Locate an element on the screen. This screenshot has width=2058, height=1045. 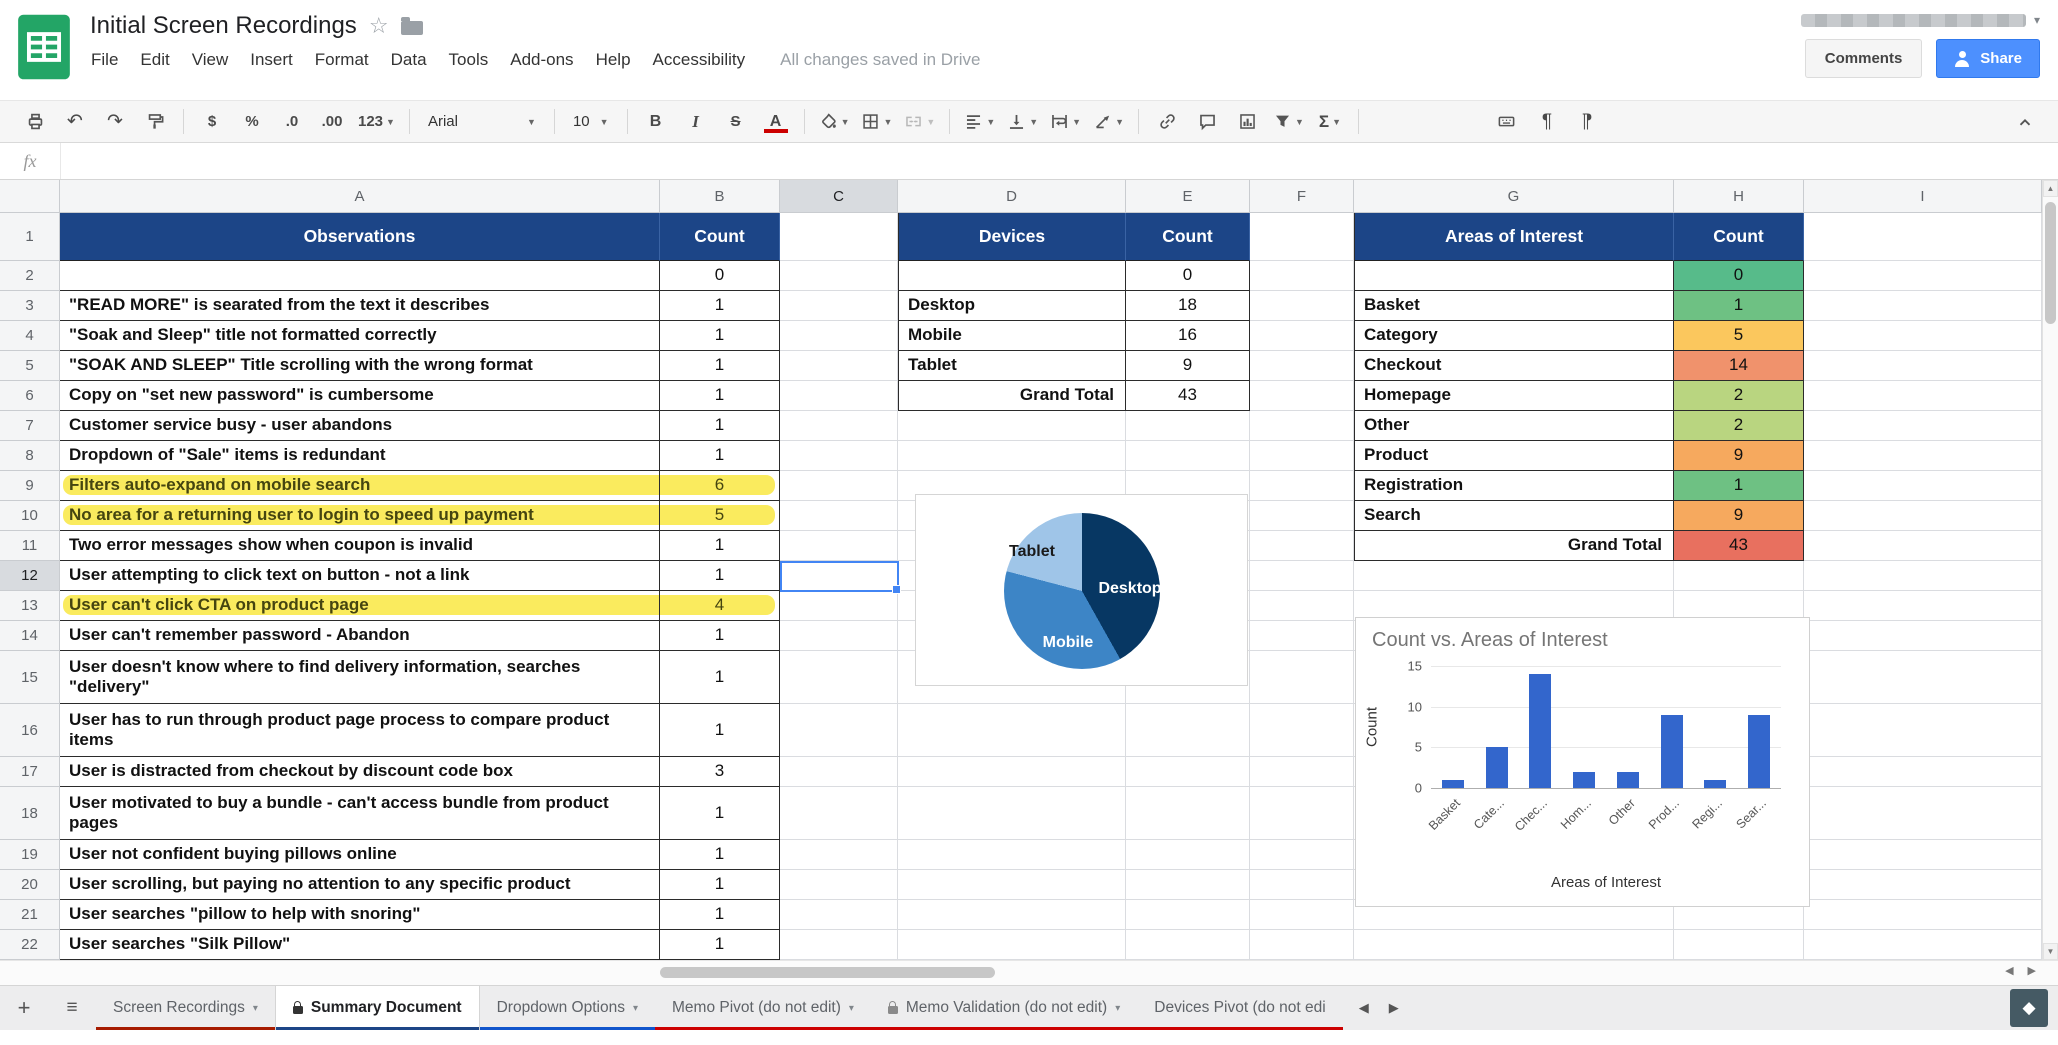
menu-data: Data is located at coordinates (409, 60).